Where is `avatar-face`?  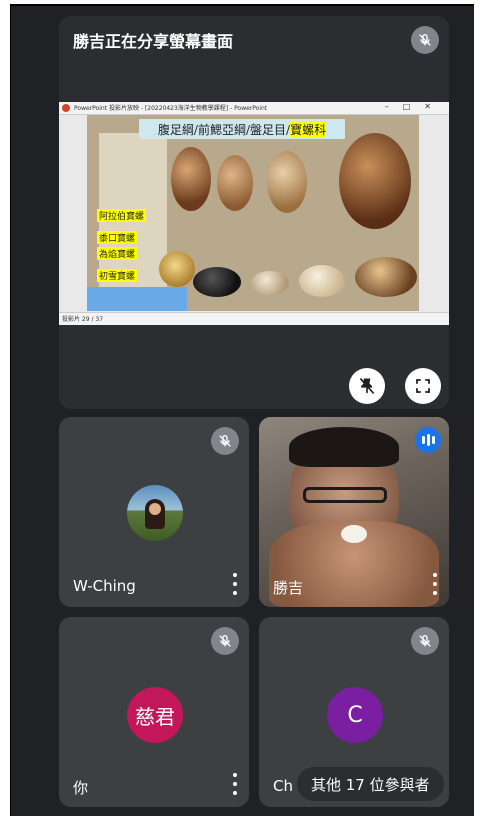 avatar-face is located at coordinates (155, 509).